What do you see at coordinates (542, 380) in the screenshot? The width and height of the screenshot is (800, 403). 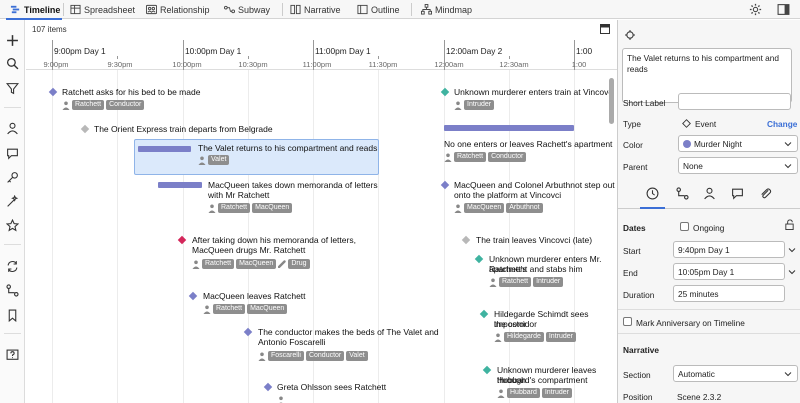 I see `event-title-line2: Hubbard's compartment` at bounding box center [542, 380].